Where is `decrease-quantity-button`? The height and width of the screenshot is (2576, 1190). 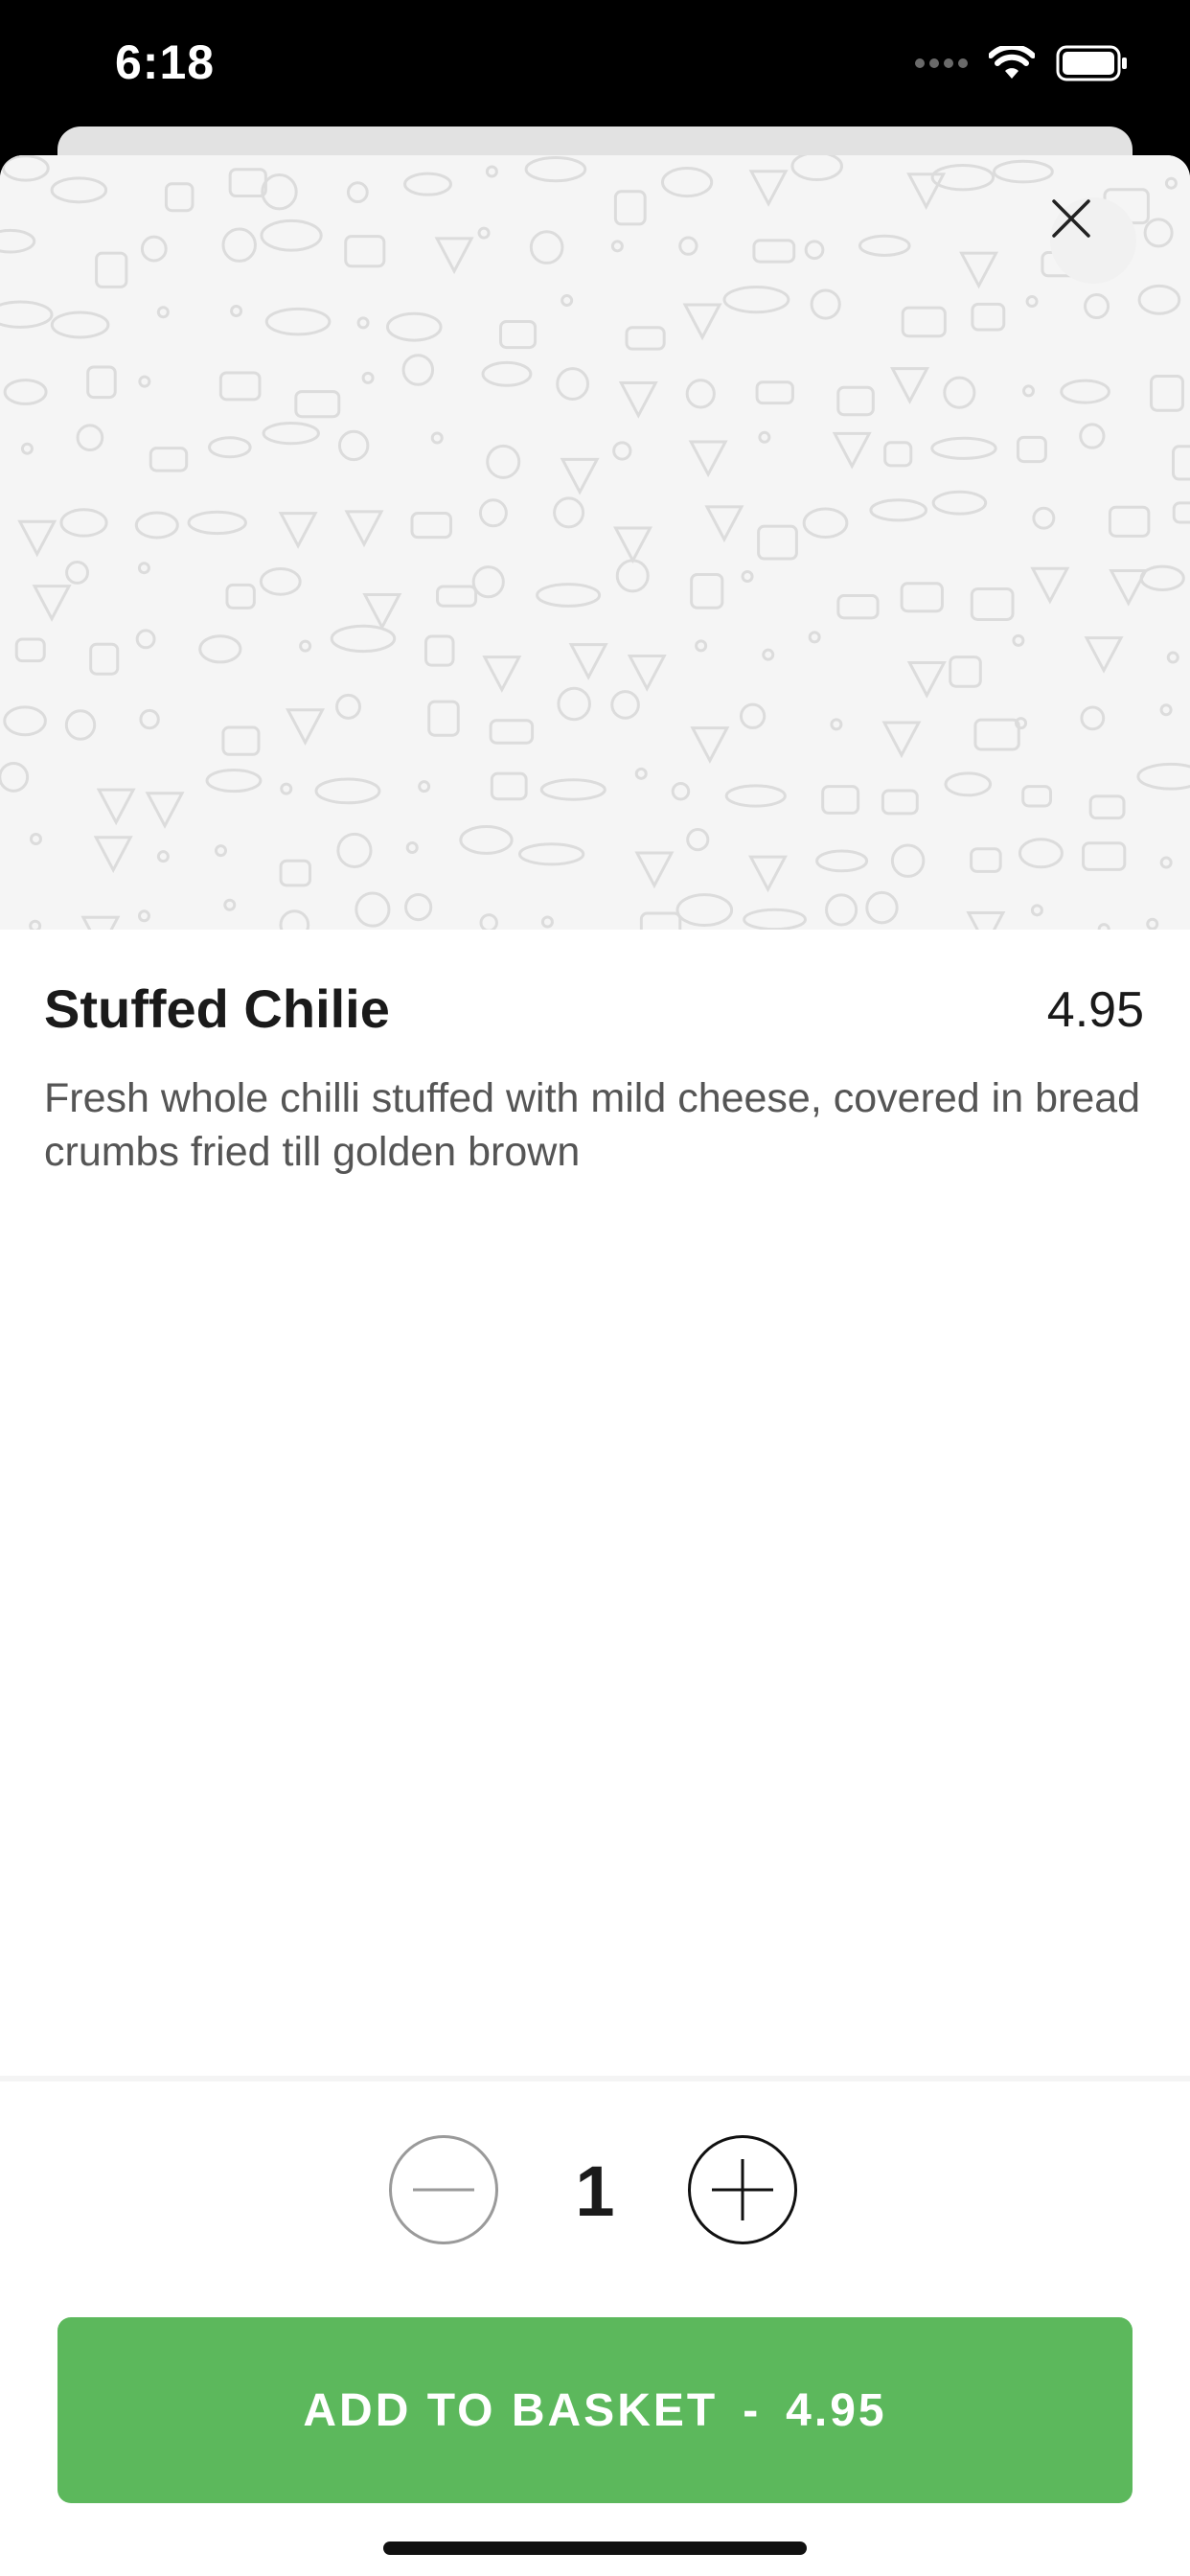
decrease-quantity-button is located at coordinates (444, 2189).